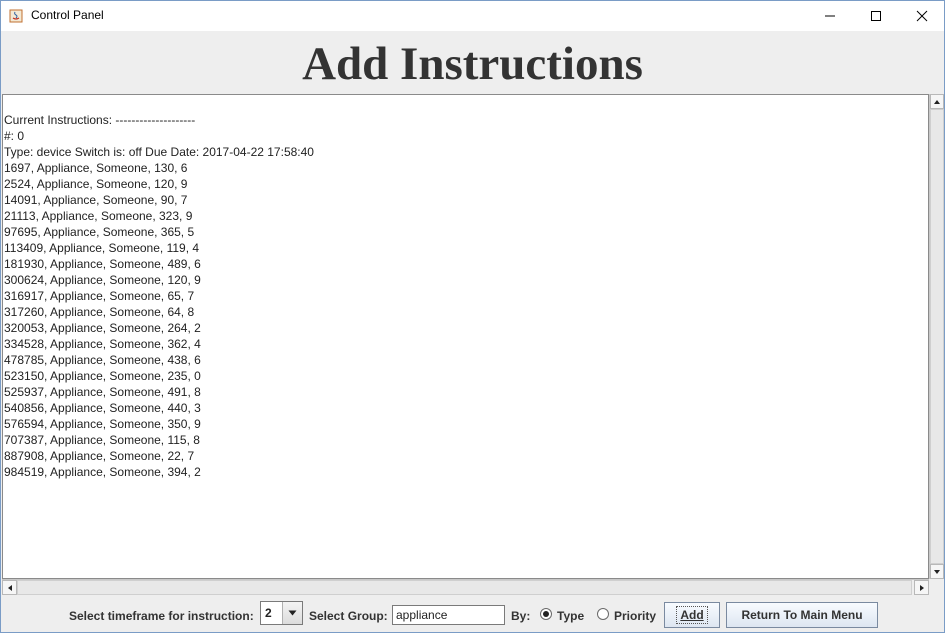  I want to click on close-icon, so click(922, 16).